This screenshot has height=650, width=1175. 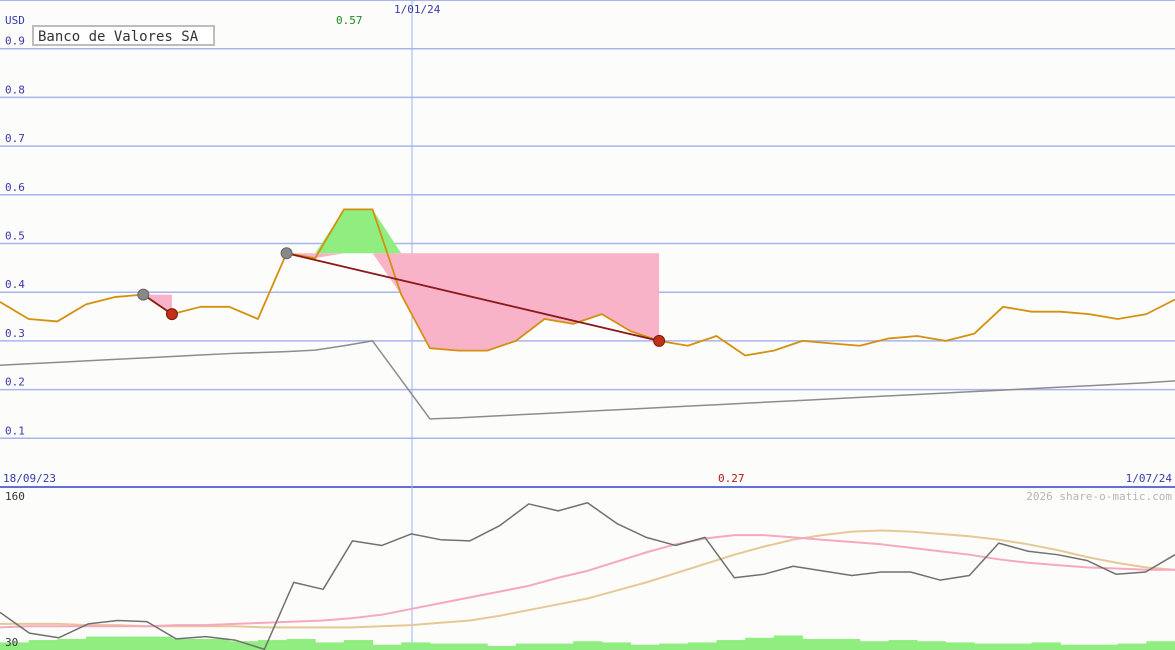 I want to click on y-tick-label: 0.5, so click(x=15, y=236).